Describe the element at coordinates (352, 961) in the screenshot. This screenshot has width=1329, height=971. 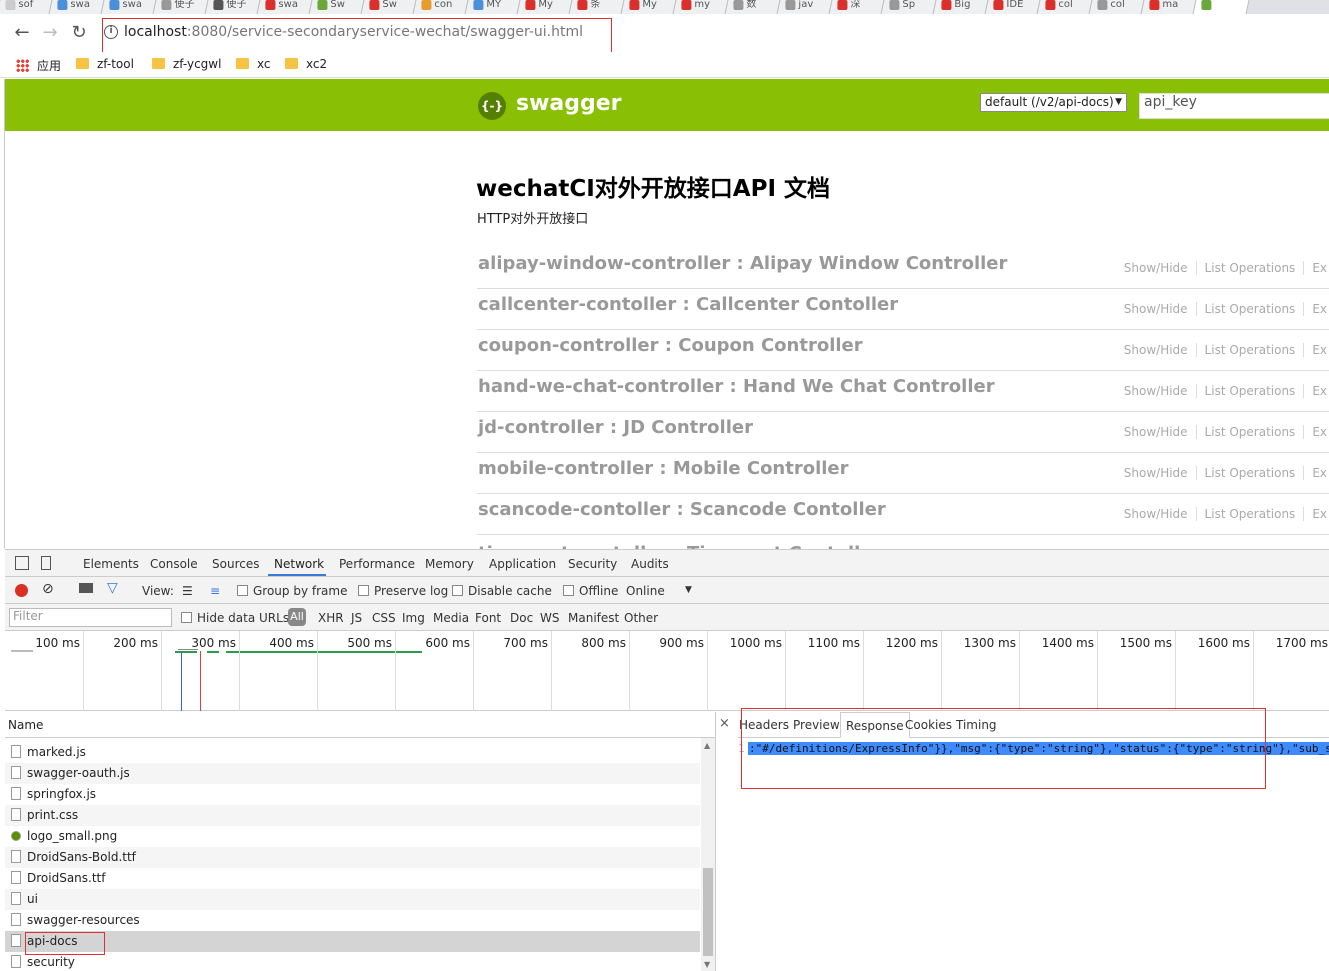
I see `request-row: security` at that location.